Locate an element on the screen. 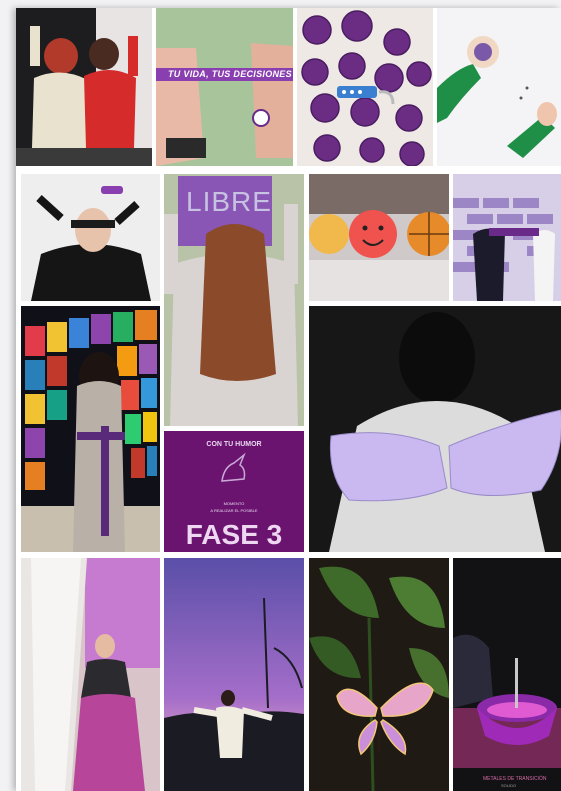 This screenshot has height=791, width=561. photo-lilac-shadow is located at coordinates (90, 674).